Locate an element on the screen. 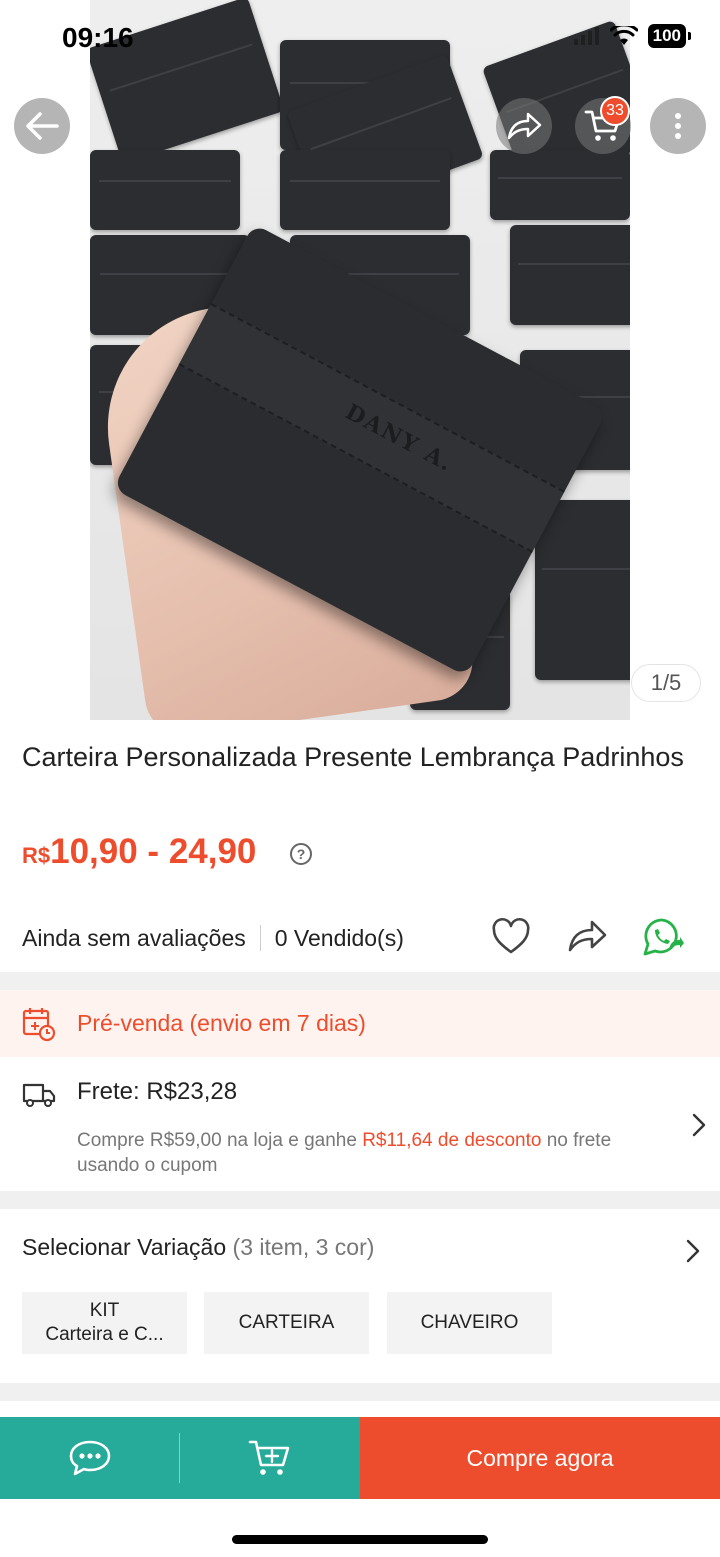 The height and width of the screenshot is (1557, 720). variation-heading: Selecionar Variação (3 item, 3 cor) is located at coordinates (198, 1247).